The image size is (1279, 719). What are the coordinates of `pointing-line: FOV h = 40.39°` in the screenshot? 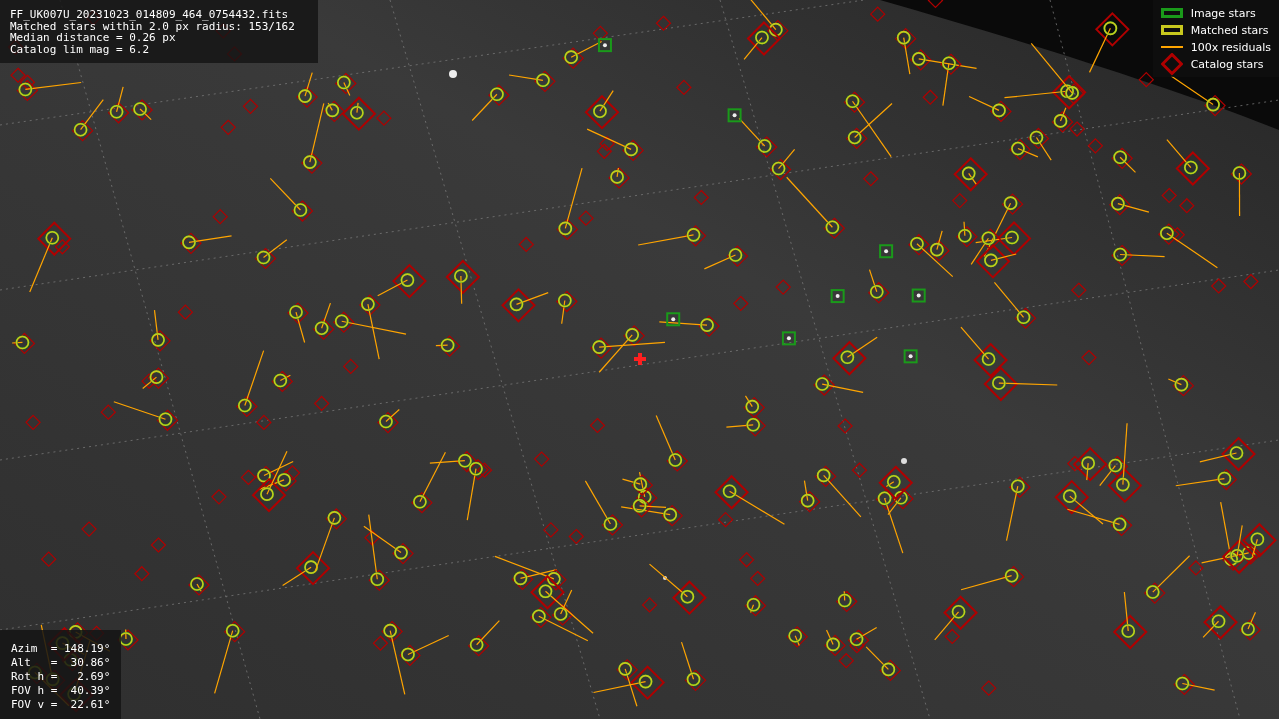 It's located at (61, 691).